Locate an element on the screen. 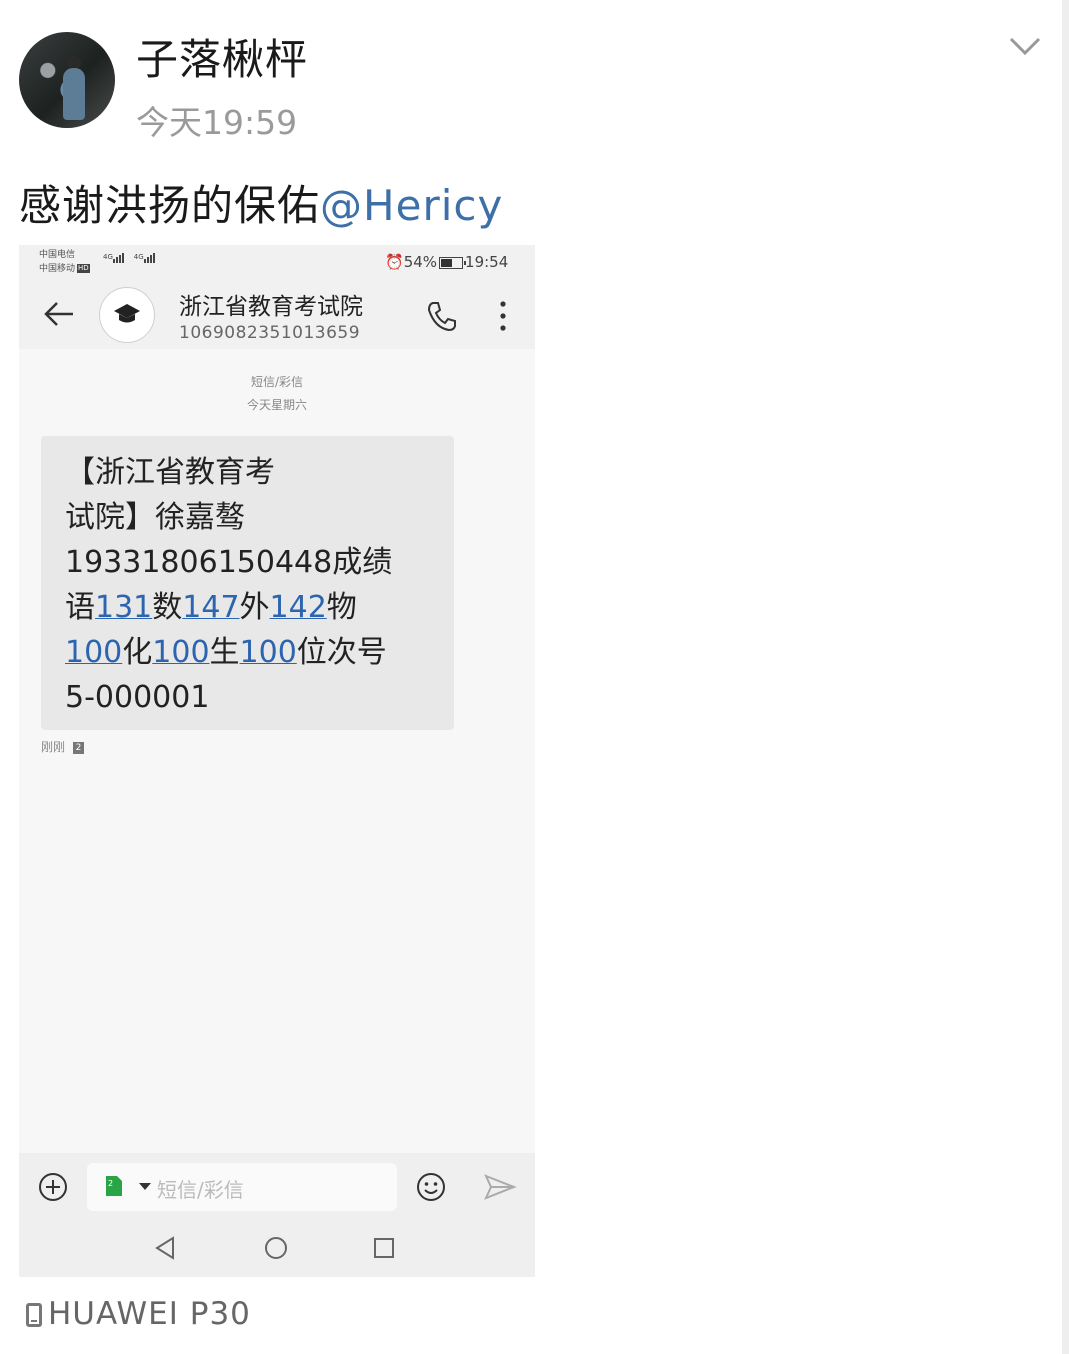 Image resolution: width=1069 pixels, height=1354 pixels. score-link: 142 is located at coordinates (298, 607).